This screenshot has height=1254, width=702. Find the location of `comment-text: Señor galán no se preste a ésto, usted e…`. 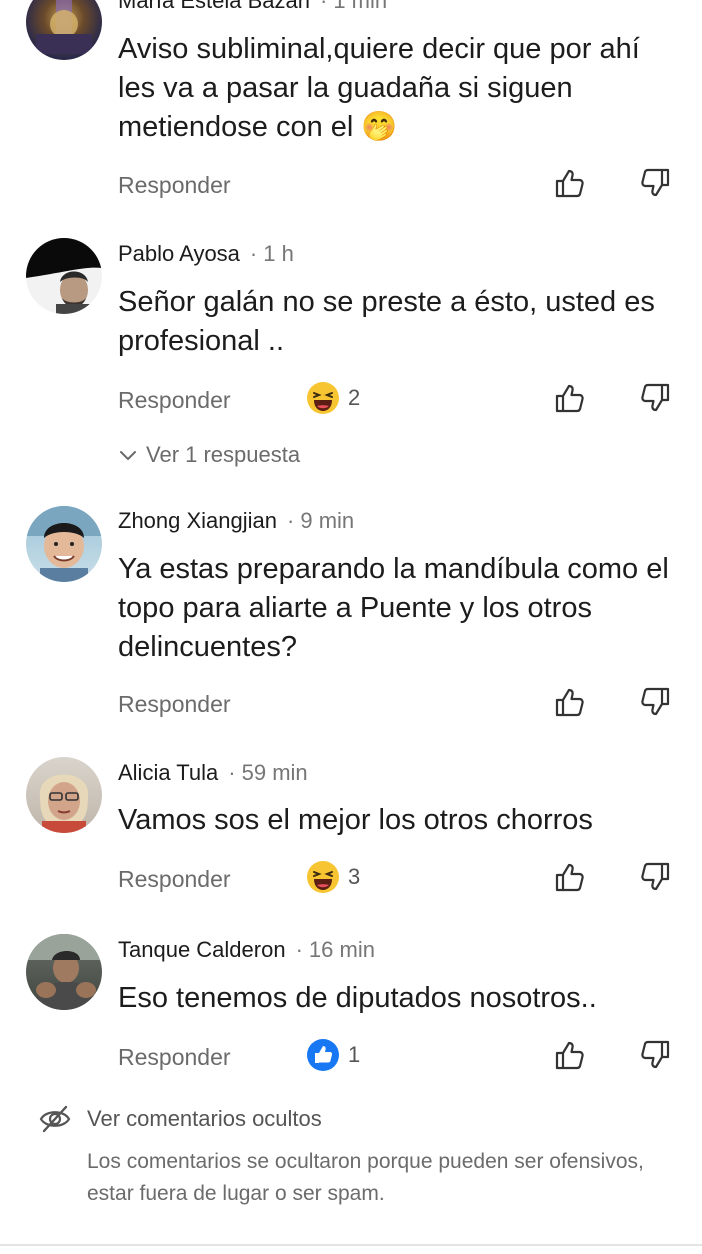

comment-text: Señor galán no se preste a ésto, usted e… is located at coordinates (386, 321).